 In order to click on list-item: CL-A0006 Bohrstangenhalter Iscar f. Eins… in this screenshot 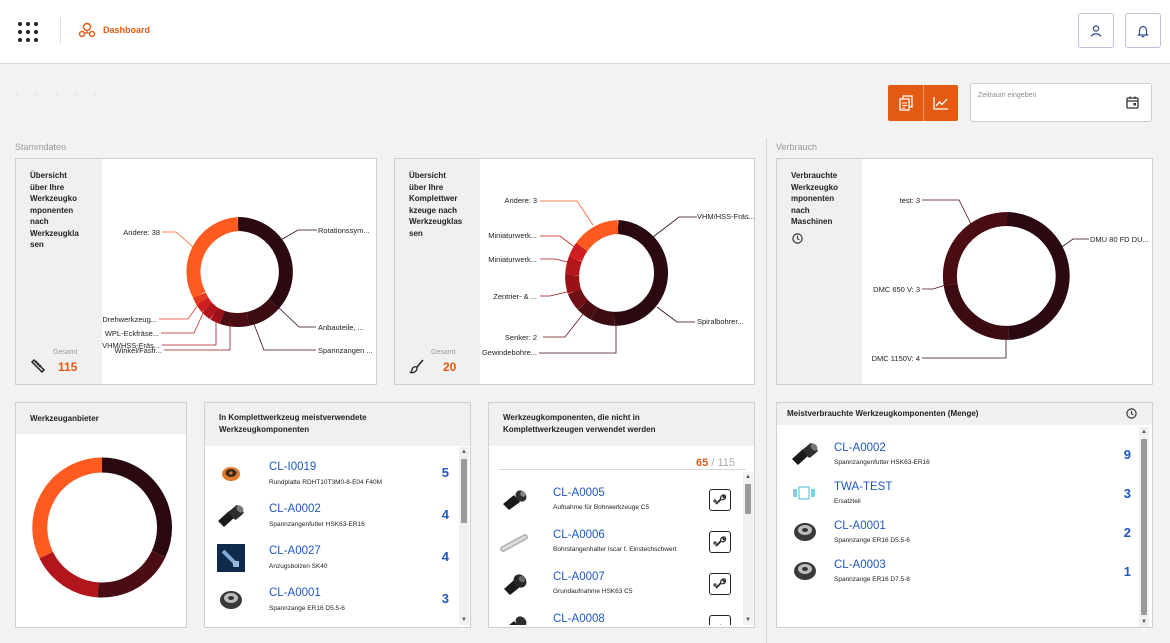, I will do `click(616, 542)`.